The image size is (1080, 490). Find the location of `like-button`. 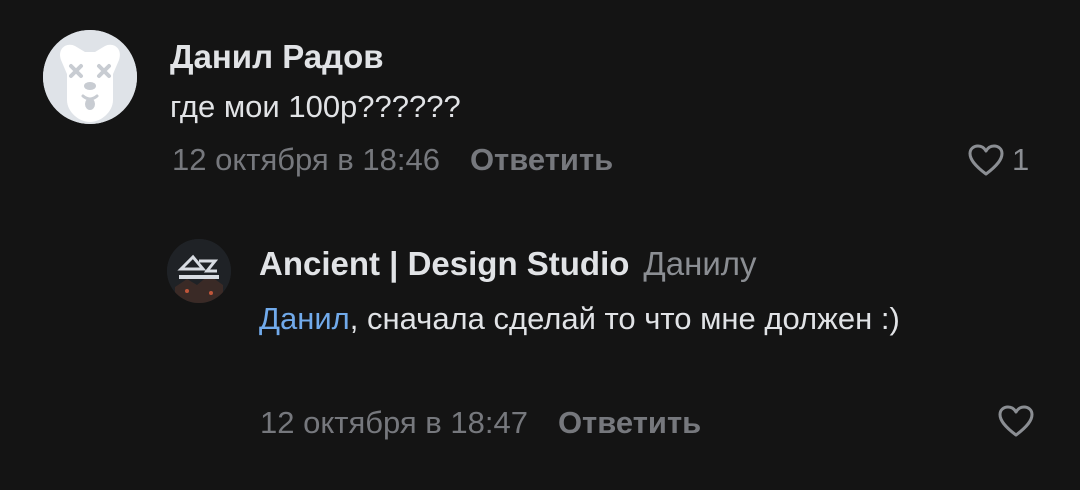

like-button is located at coordinates (1016, 421).